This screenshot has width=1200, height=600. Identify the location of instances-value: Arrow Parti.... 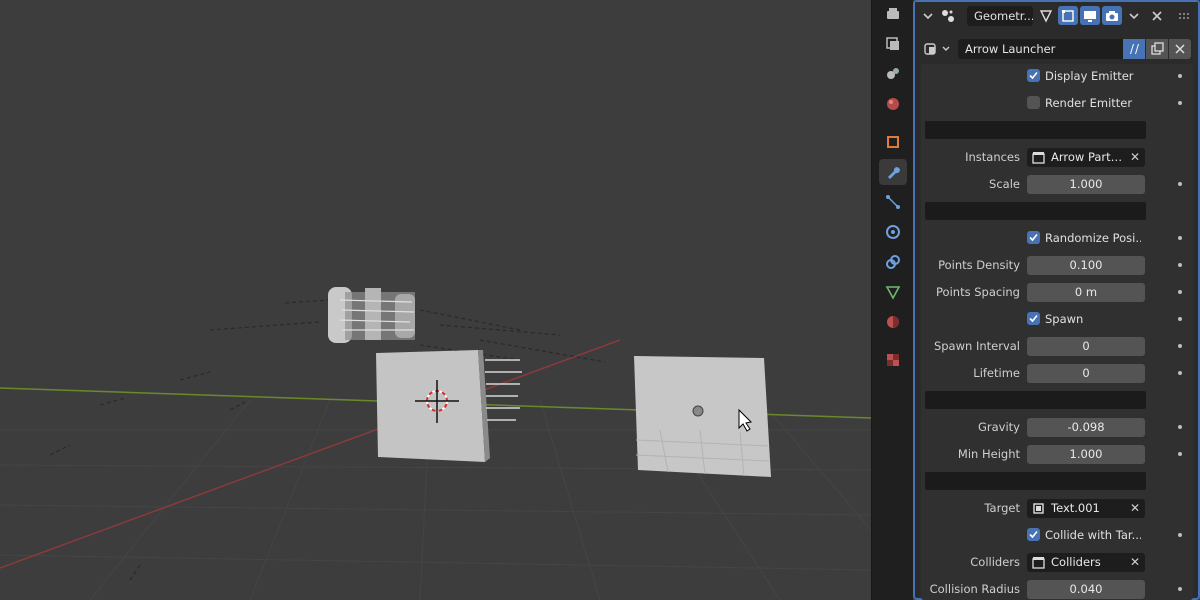
(1087, 157).